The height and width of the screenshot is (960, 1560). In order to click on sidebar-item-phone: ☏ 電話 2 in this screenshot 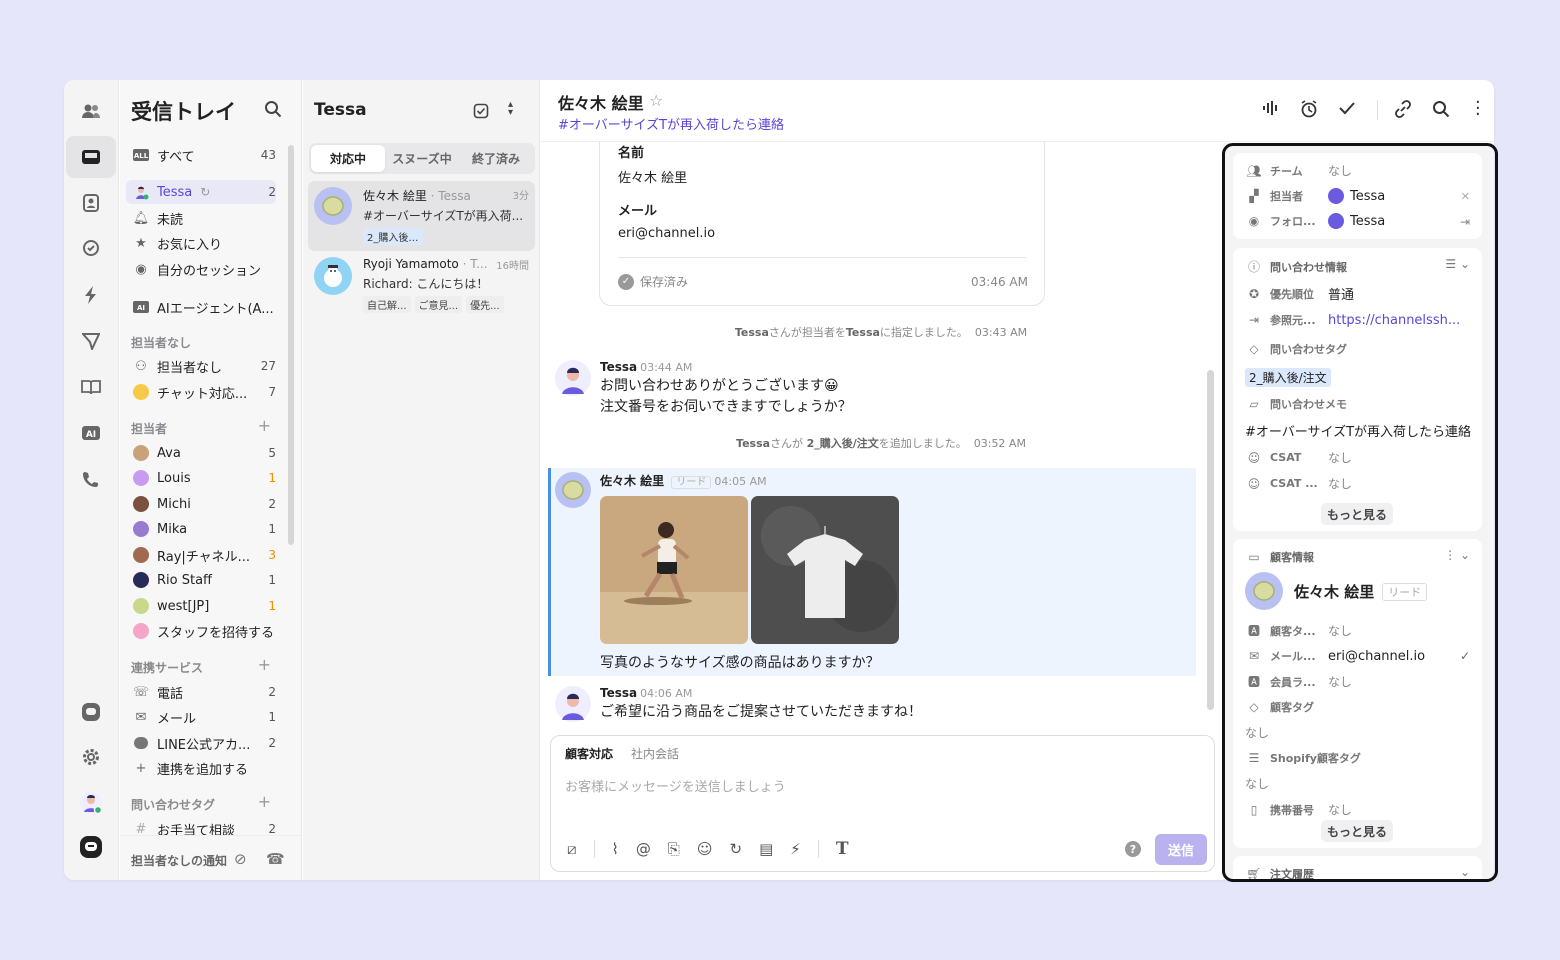, I will do `click(201, 692)`.